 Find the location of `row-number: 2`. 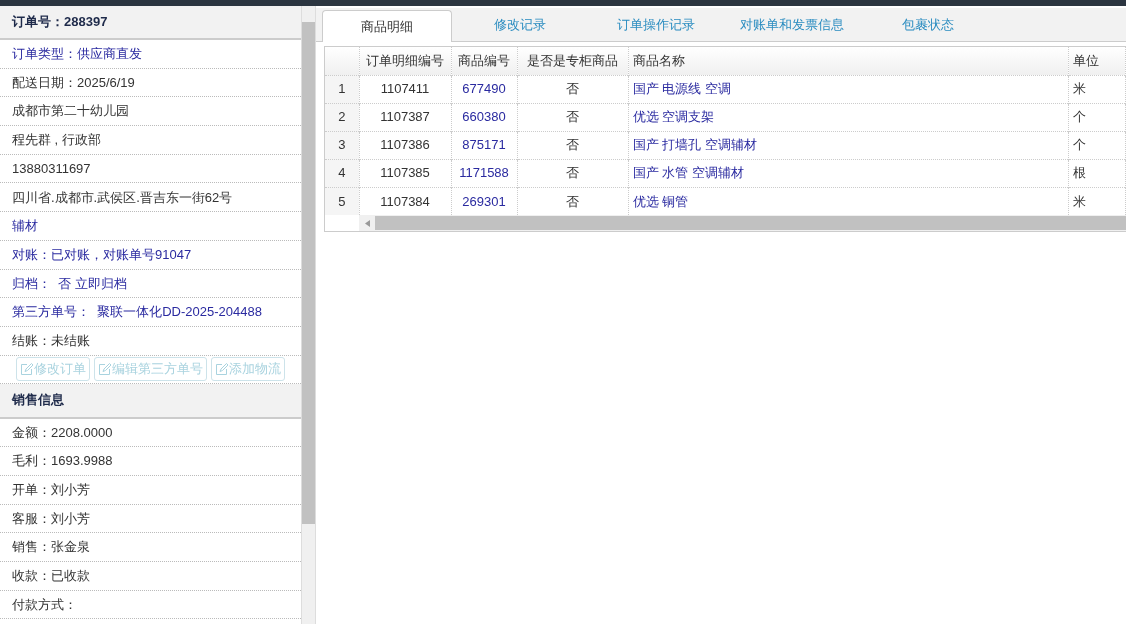

row-number: 2 is located at coordinates (342, 117).